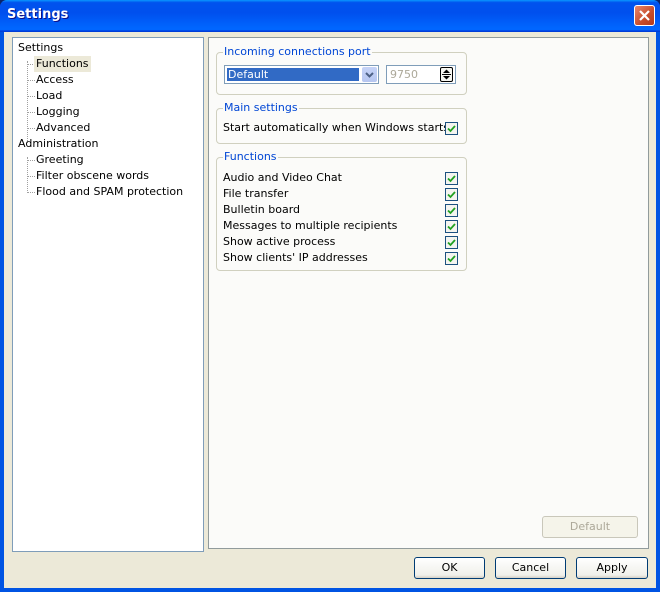 Image resolution: width=660 pixels, height=592 pixels. What do you see at coordinates (109, 192) in the screenshot?
I see `tree-item-flood-spam-protection: Flood and SPAM protection` at bounding box center [109, 192].